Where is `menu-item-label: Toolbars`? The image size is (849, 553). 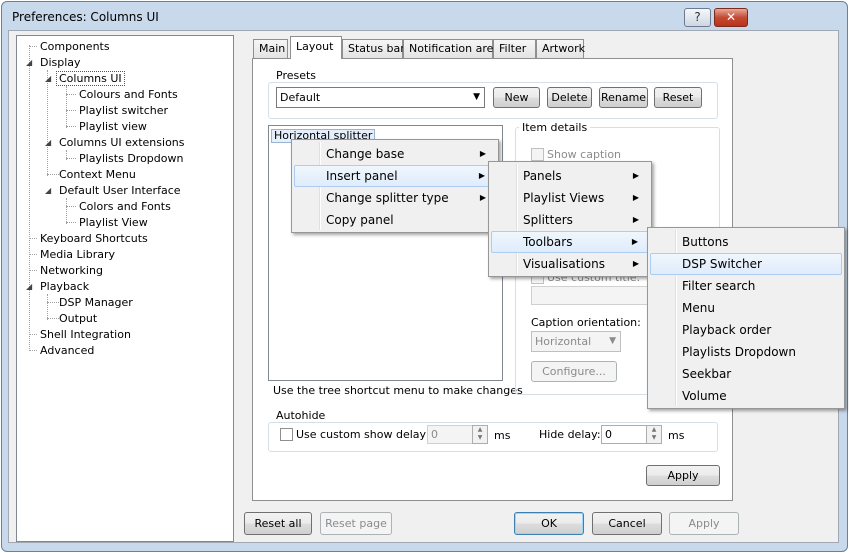 menu-item-label: Toolbars is located at coordinates (548, 242).